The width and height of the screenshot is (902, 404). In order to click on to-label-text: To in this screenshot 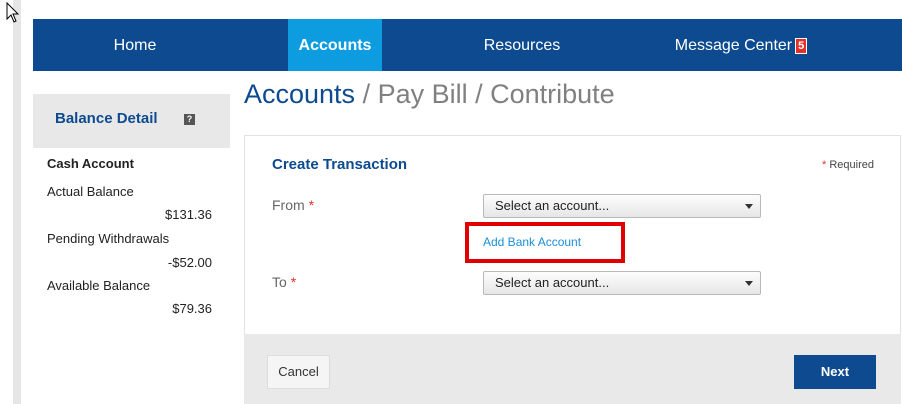, I will do `click(279, 282)`.